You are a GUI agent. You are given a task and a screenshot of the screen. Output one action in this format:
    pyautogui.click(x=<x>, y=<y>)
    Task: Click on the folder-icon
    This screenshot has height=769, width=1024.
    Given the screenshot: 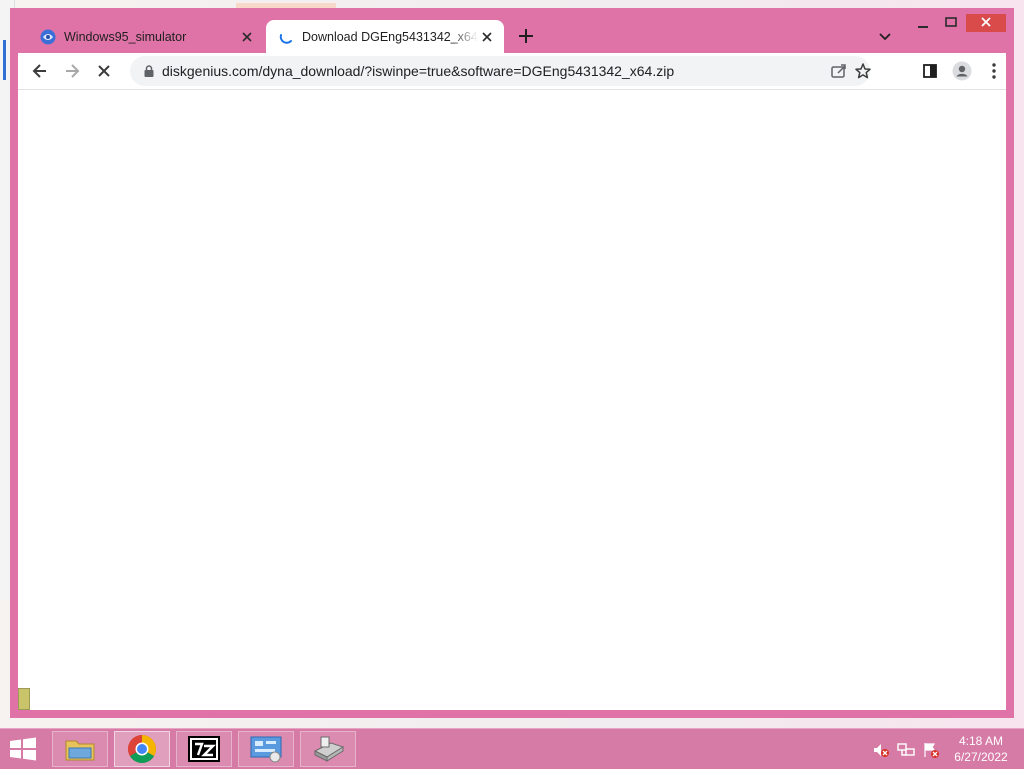 What is the action you would take?
    pyautogui.click(x=80, y=750)
    